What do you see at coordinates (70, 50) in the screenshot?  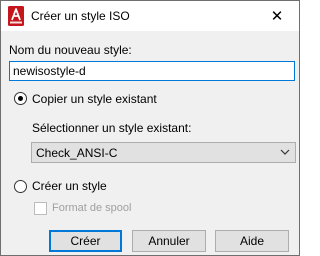 I see `style-name-label: Nom du nouveau style:` at bounding box center [70, 50].